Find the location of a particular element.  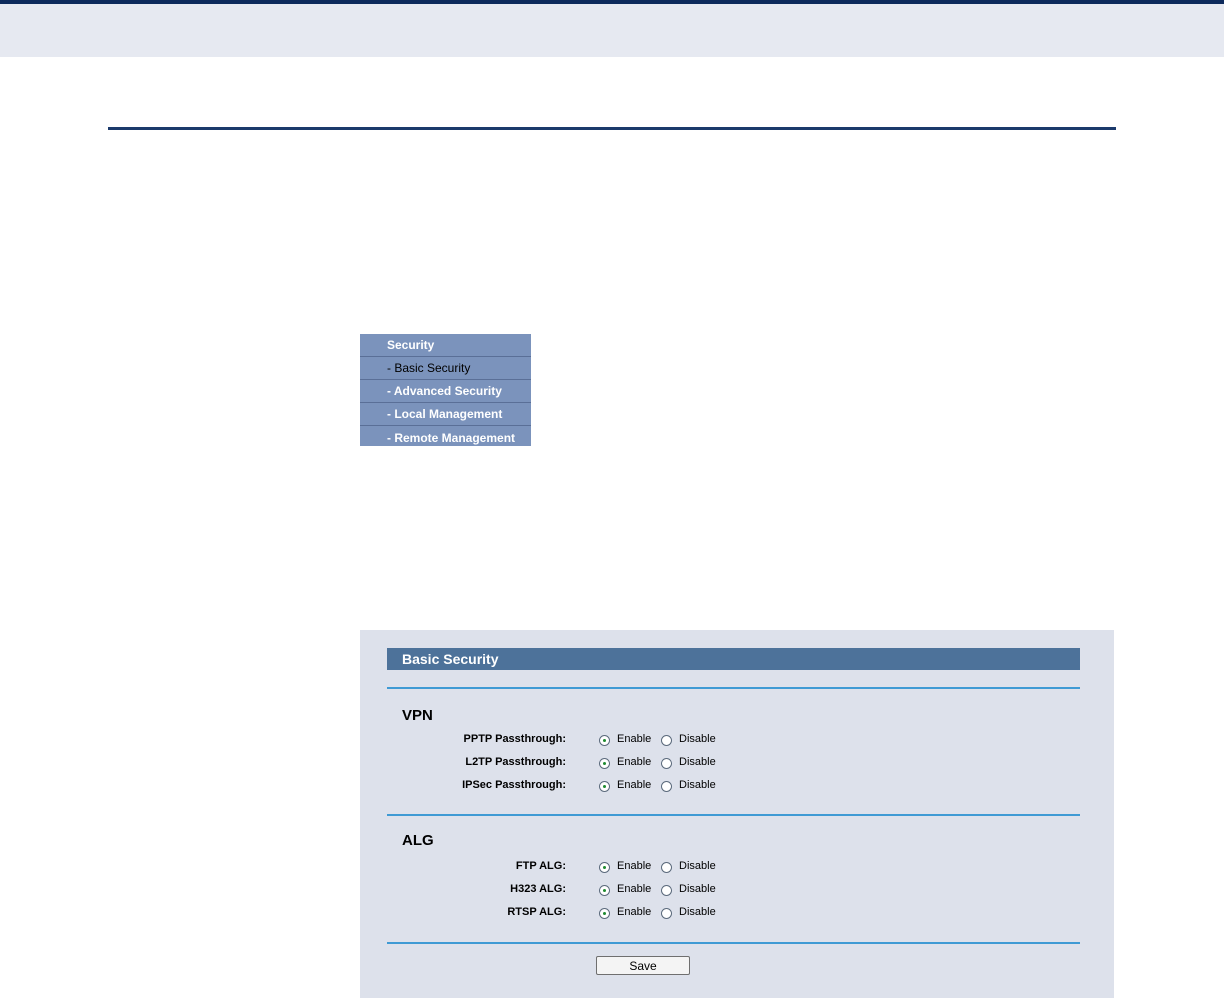

row-label: FTP ALG: is located at coordinates (540, 866).